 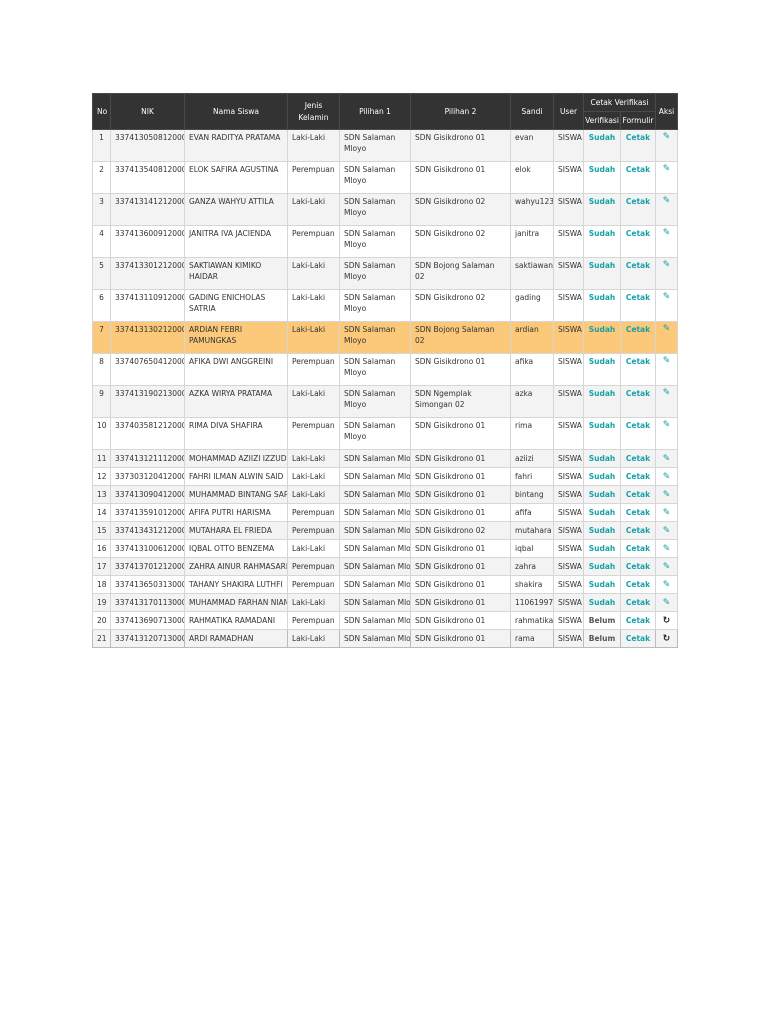 What do you see at coordinates (236, 638) in the screenshot?
I see `student-name-cell: ARDI RAMADHAN` at bounding box center [236, 638].